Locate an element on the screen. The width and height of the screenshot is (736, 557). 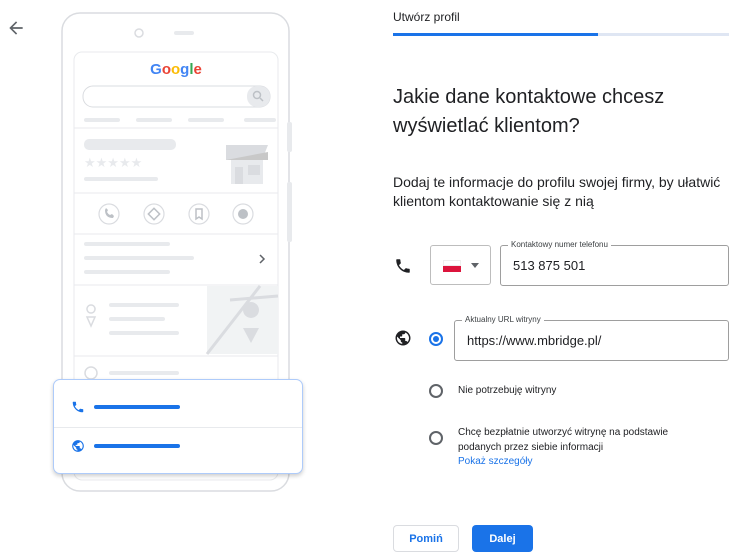
website-url-input is located at coordinates (591, 340).